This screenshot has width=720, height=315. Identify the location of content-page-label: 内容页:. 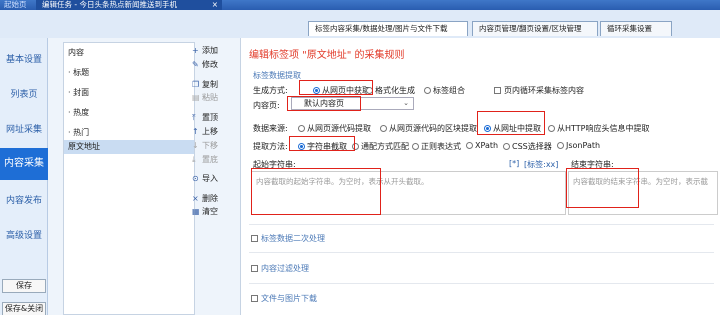
(266, 105).